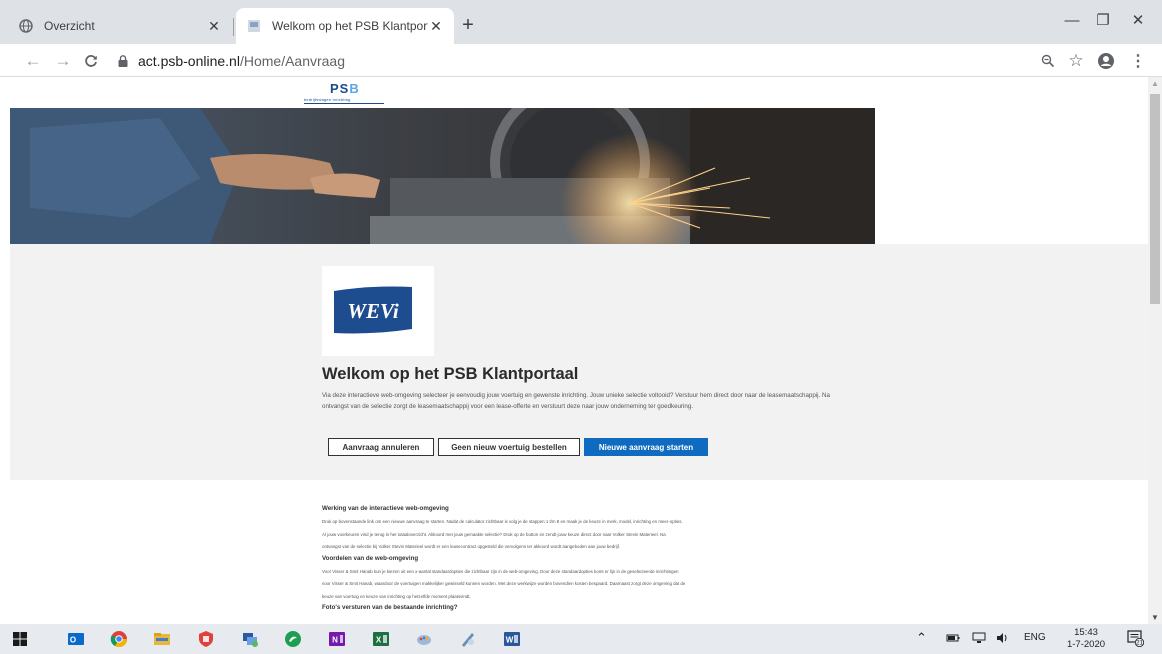 Image resolution: width=1162 pixels, height=654 pixels. Describe the element at coordinates (381, 447) in the screenshot. I see `cancel-request-button: Aanvraag annuleren` at that location.